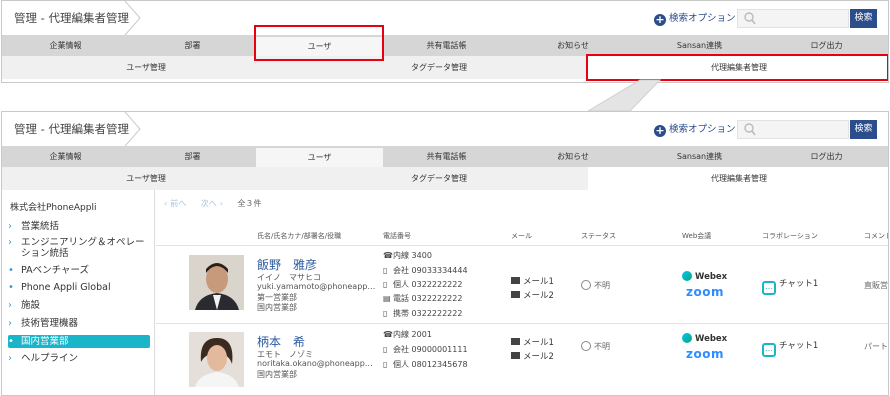 The height and width of the screenshot is (396, 890). I want to click on phone-entry: ▯ 個人 0322222222, so click(422, 284).